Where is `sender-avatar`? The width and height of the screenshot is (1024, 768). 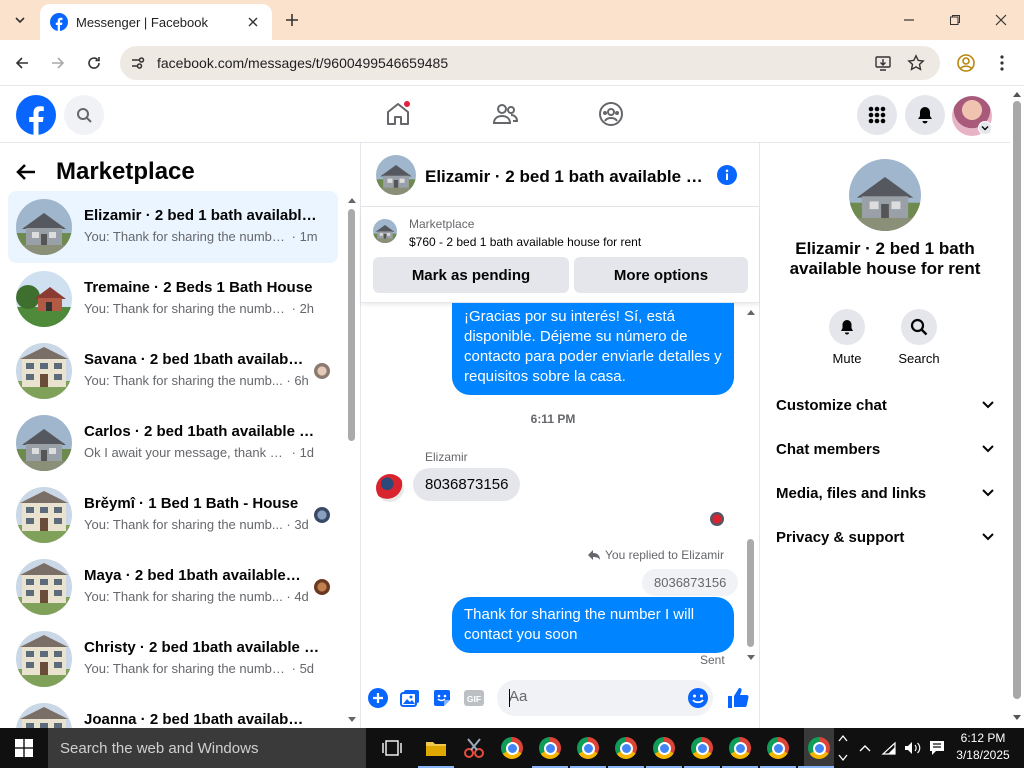 sender-avatar is located at coordinates (390, 488).